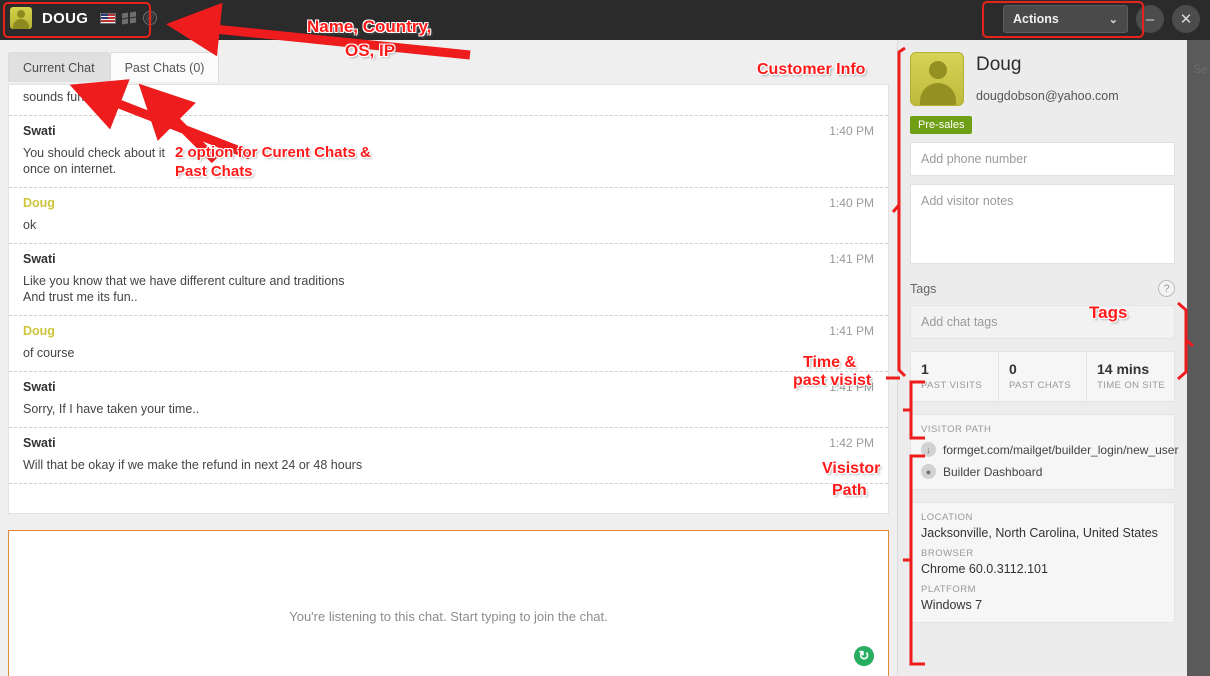 The image size is (1210, 676). What do you see at coordinates (363, 353) in the screenshot?
I see `message-body: of course` at bounding box center [363, 353].